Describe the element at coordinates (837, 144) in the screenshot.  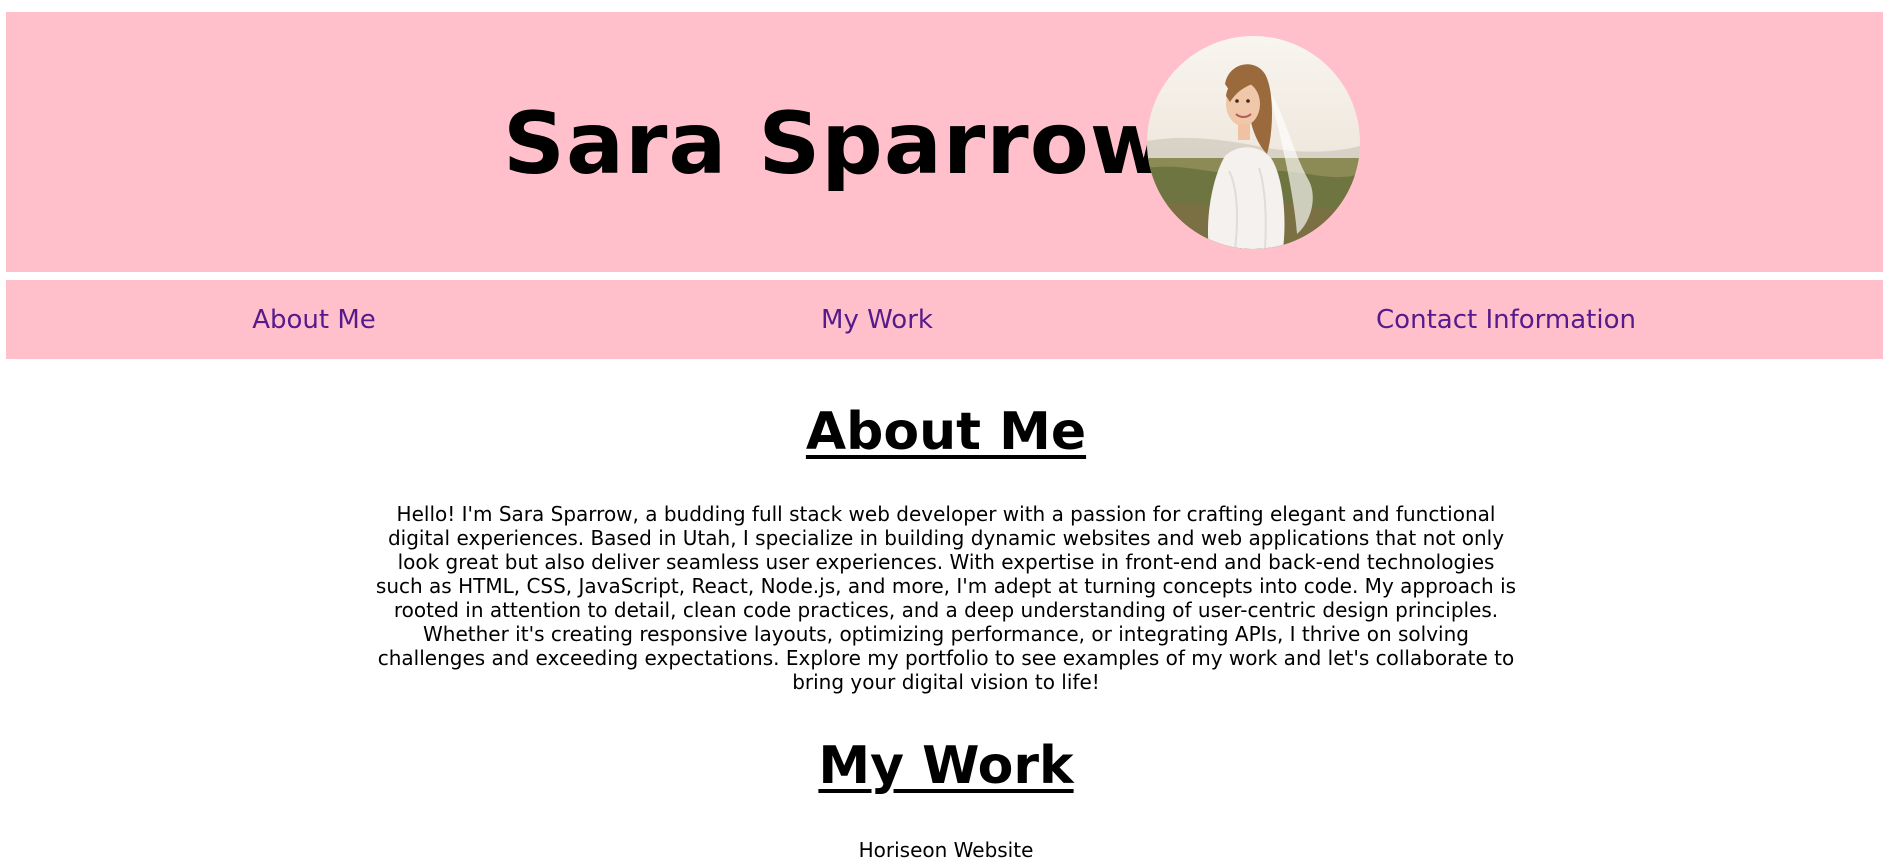
I see `site-title: Sara Sparrow` at that location.